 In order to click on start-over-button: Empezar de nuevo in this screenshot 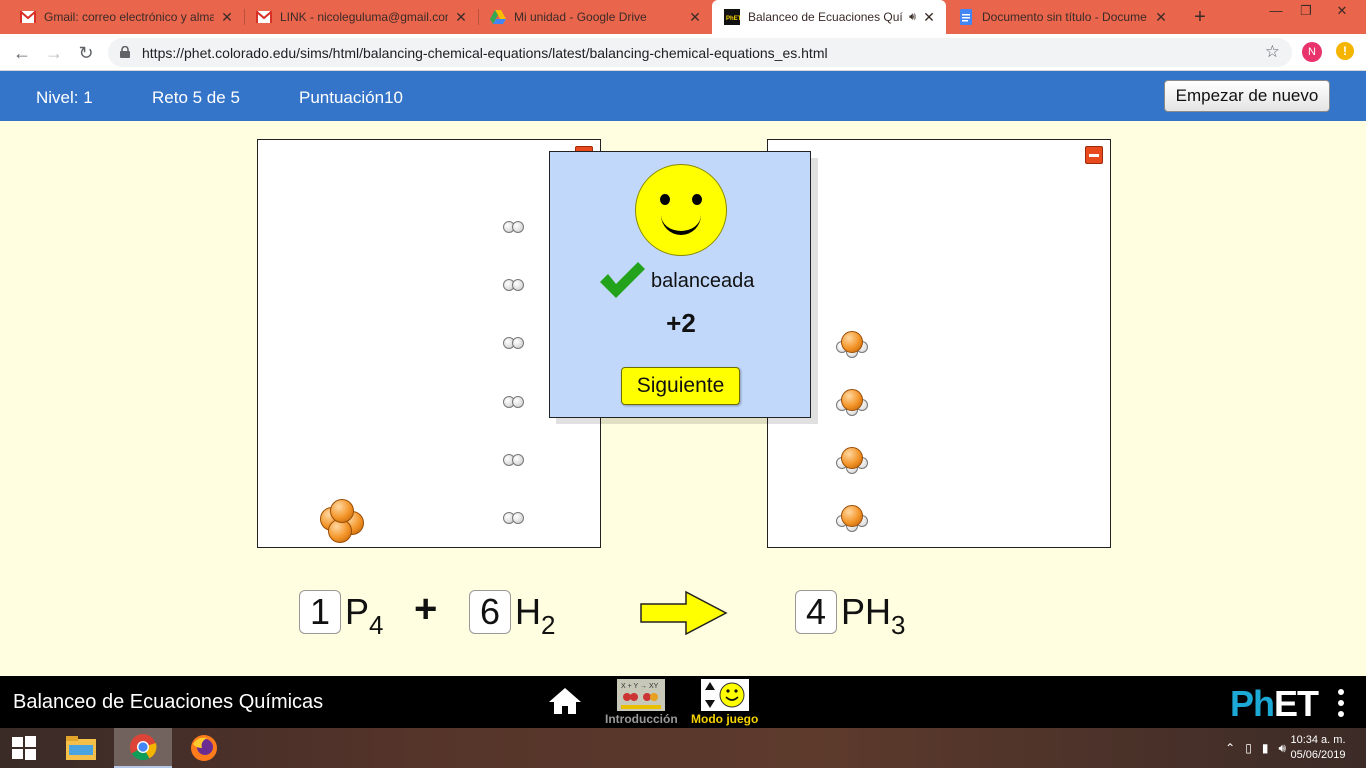, I will do `click(1247, 96)`.